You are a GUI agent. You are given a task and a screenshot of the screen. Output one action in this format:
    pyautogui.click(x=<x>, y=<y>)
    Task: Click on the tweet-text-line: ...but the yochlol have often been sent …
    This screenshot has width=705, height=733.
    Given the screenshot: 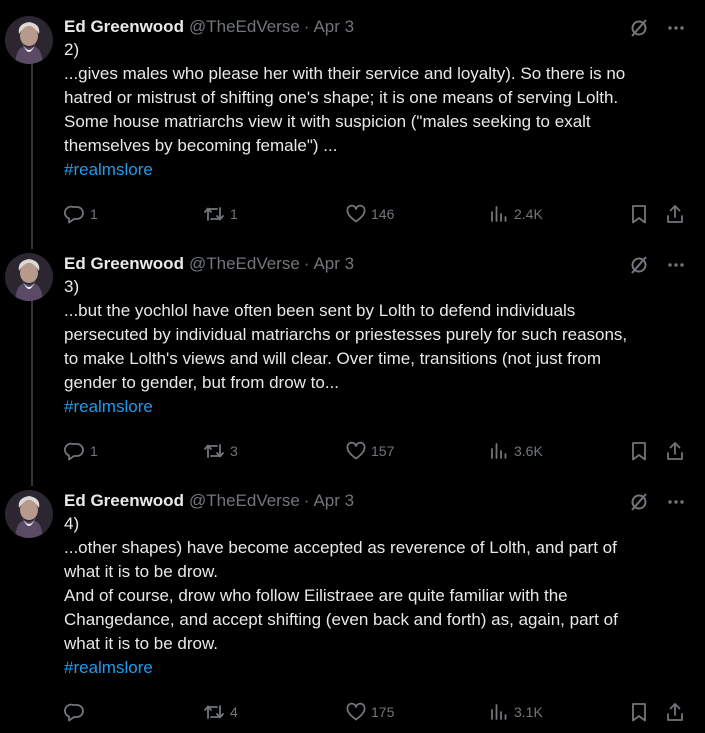 What is the action you would take?
    pyautogui.click(x=320, y=310)
    